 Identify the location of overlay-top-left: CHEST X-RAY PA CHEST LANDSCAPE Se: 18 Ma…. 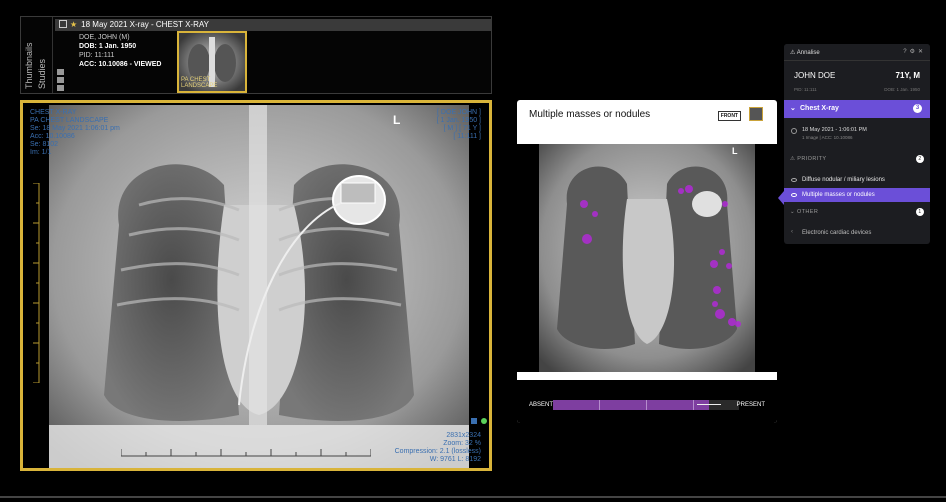
(75, 133).